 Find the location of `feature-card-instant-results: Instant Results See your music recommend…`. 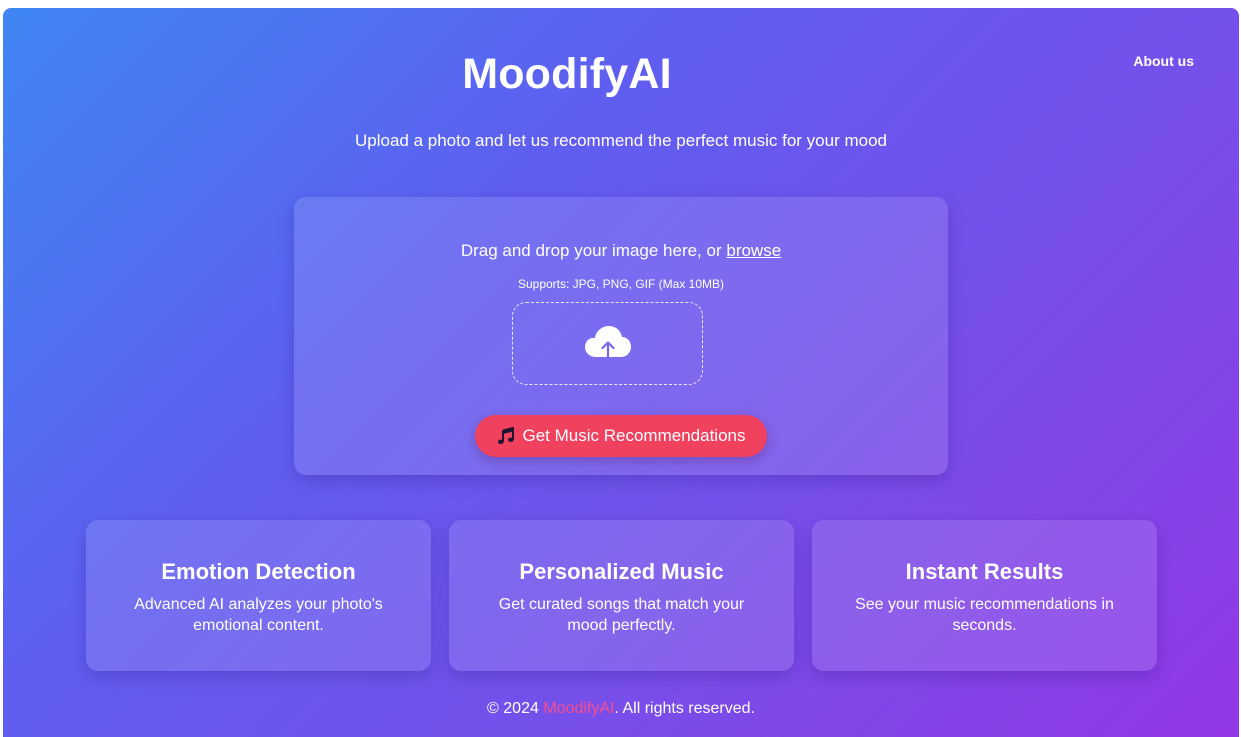

feature-card-instant-results: Instant Results See your music recommend… is located at coordinates (984, 595).